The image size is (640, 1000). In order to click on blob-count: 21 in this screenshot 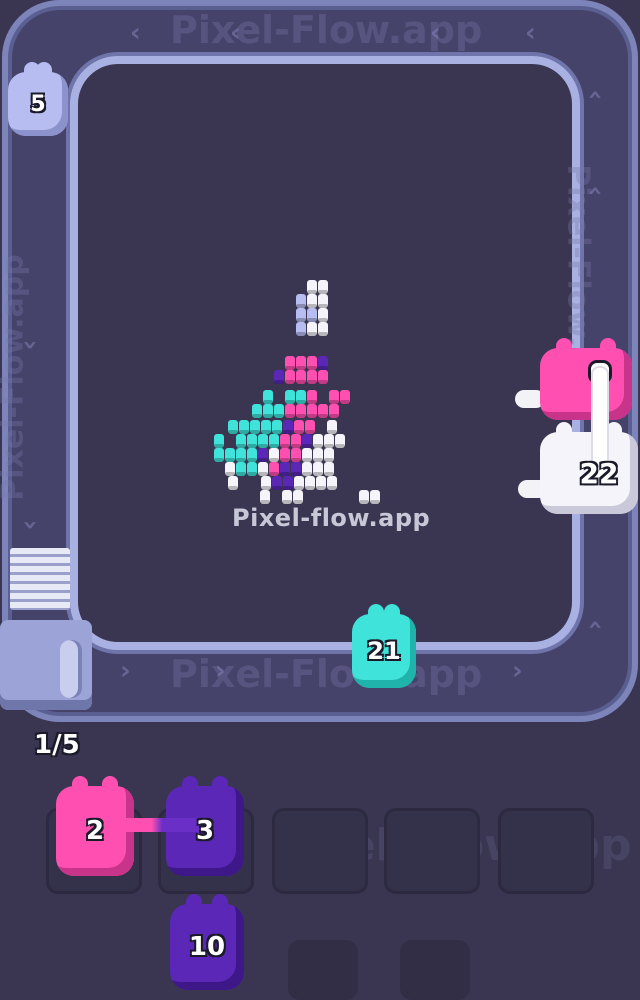, I will do `click(384, 651)`.